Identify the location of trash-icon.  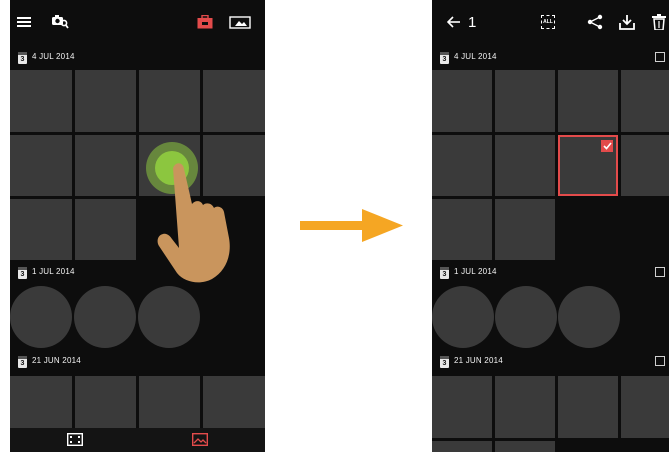
(659, 22).